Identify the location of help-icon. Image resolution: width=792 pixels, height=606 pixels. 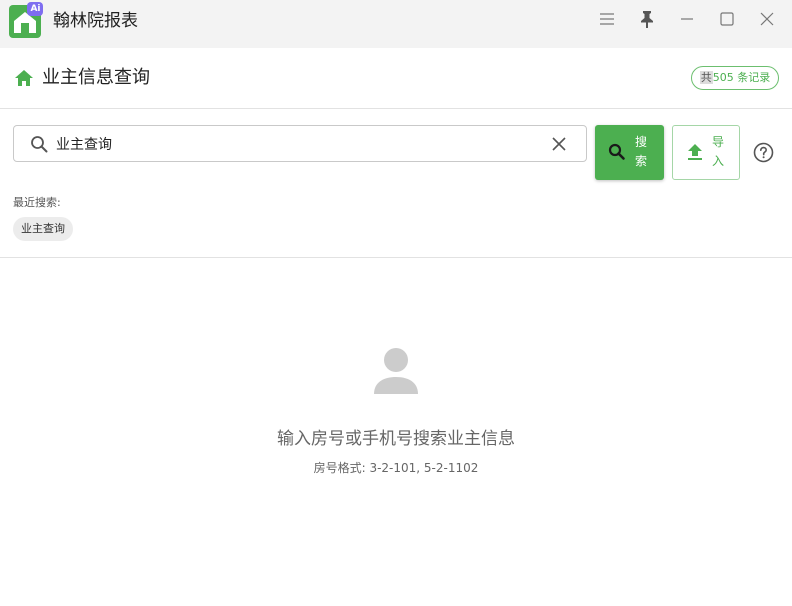
(763, 152).